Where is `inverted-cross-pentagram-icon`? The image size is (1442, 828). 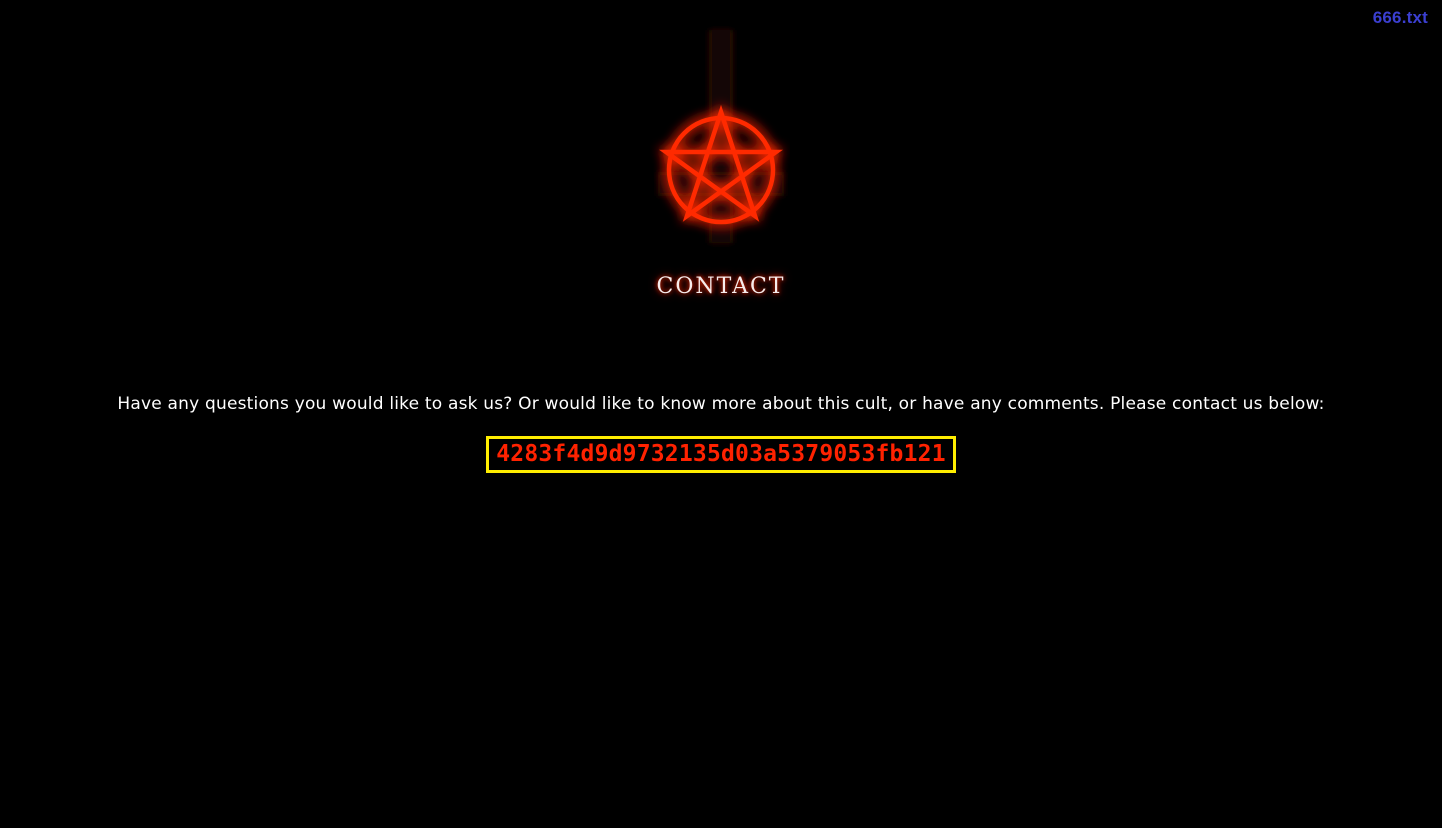 inverted-cross-pentagram-icon is located at coordinates (721, 136).